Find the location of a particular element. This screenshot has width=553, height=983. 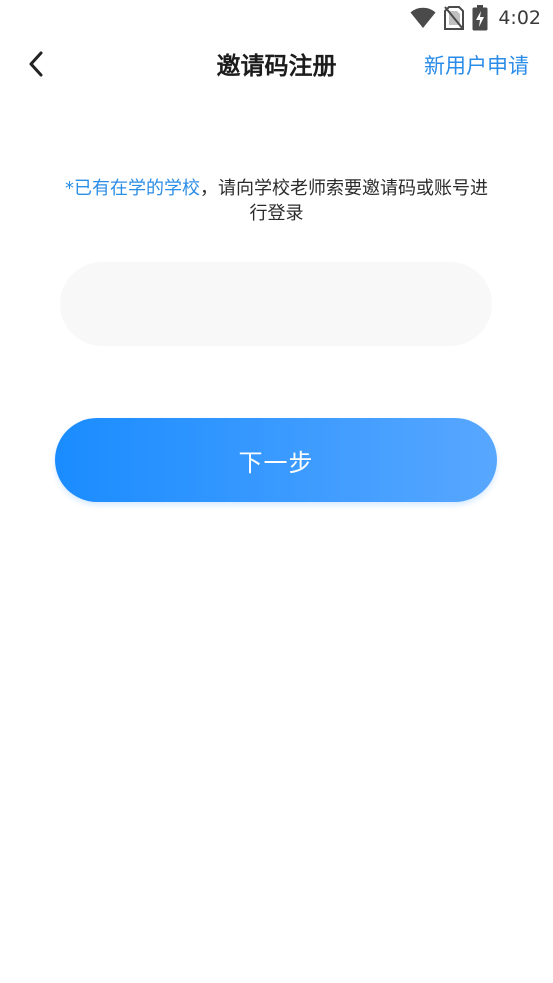

new-user-apply-link: 新用户申请 is located at coordinates (476, 66).